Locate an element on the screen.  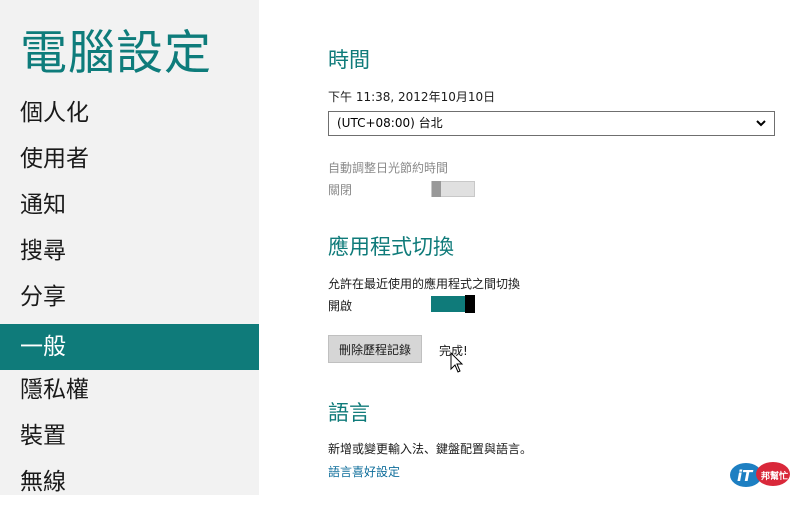
current-datetime: 下午 11:38, 2012年10月10日 is located at coordinates (412, 97).